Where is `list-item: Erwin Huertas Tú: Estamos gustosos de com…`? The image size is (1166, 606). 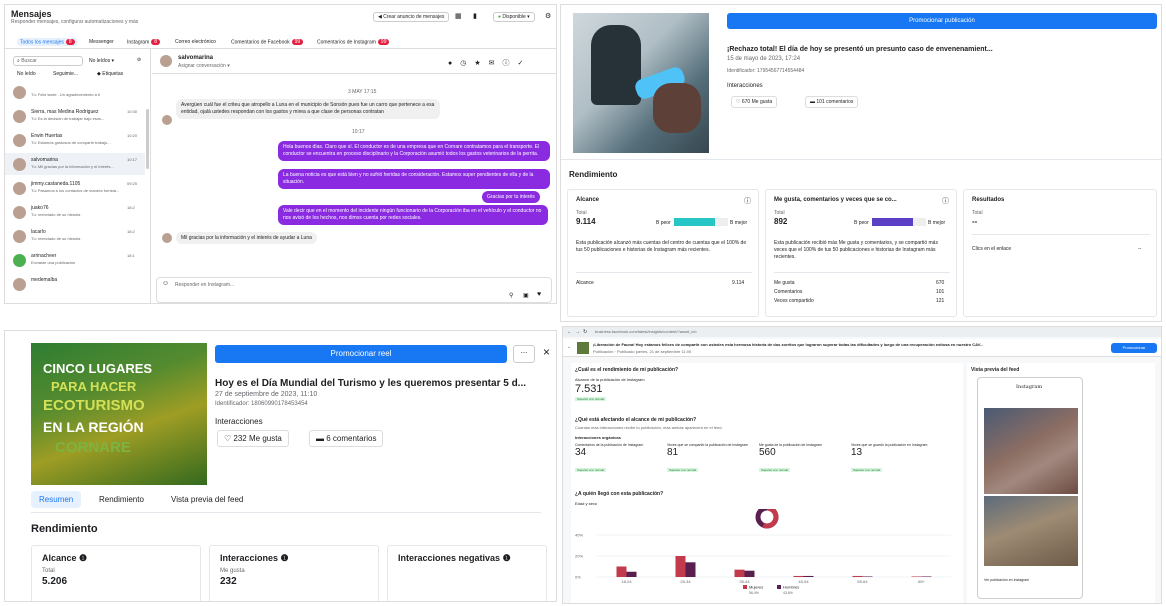 list-item: Erwin Huertas Tú: Estamos gustosos de com… is located at coordinates (75, 140).